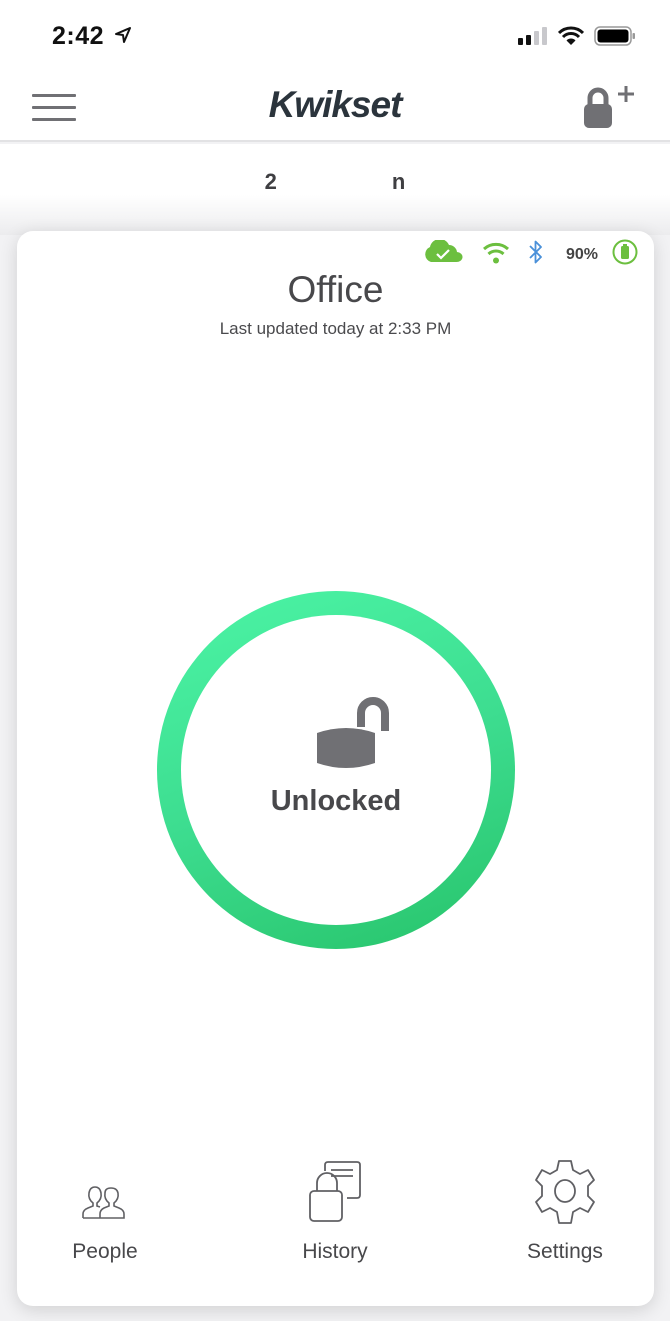 This screenshot has height=1321, width=670. What do you see at coordinates (335, 1251) in the screenshot?
I see `history-label: History` at bounding box center [335, 1251].